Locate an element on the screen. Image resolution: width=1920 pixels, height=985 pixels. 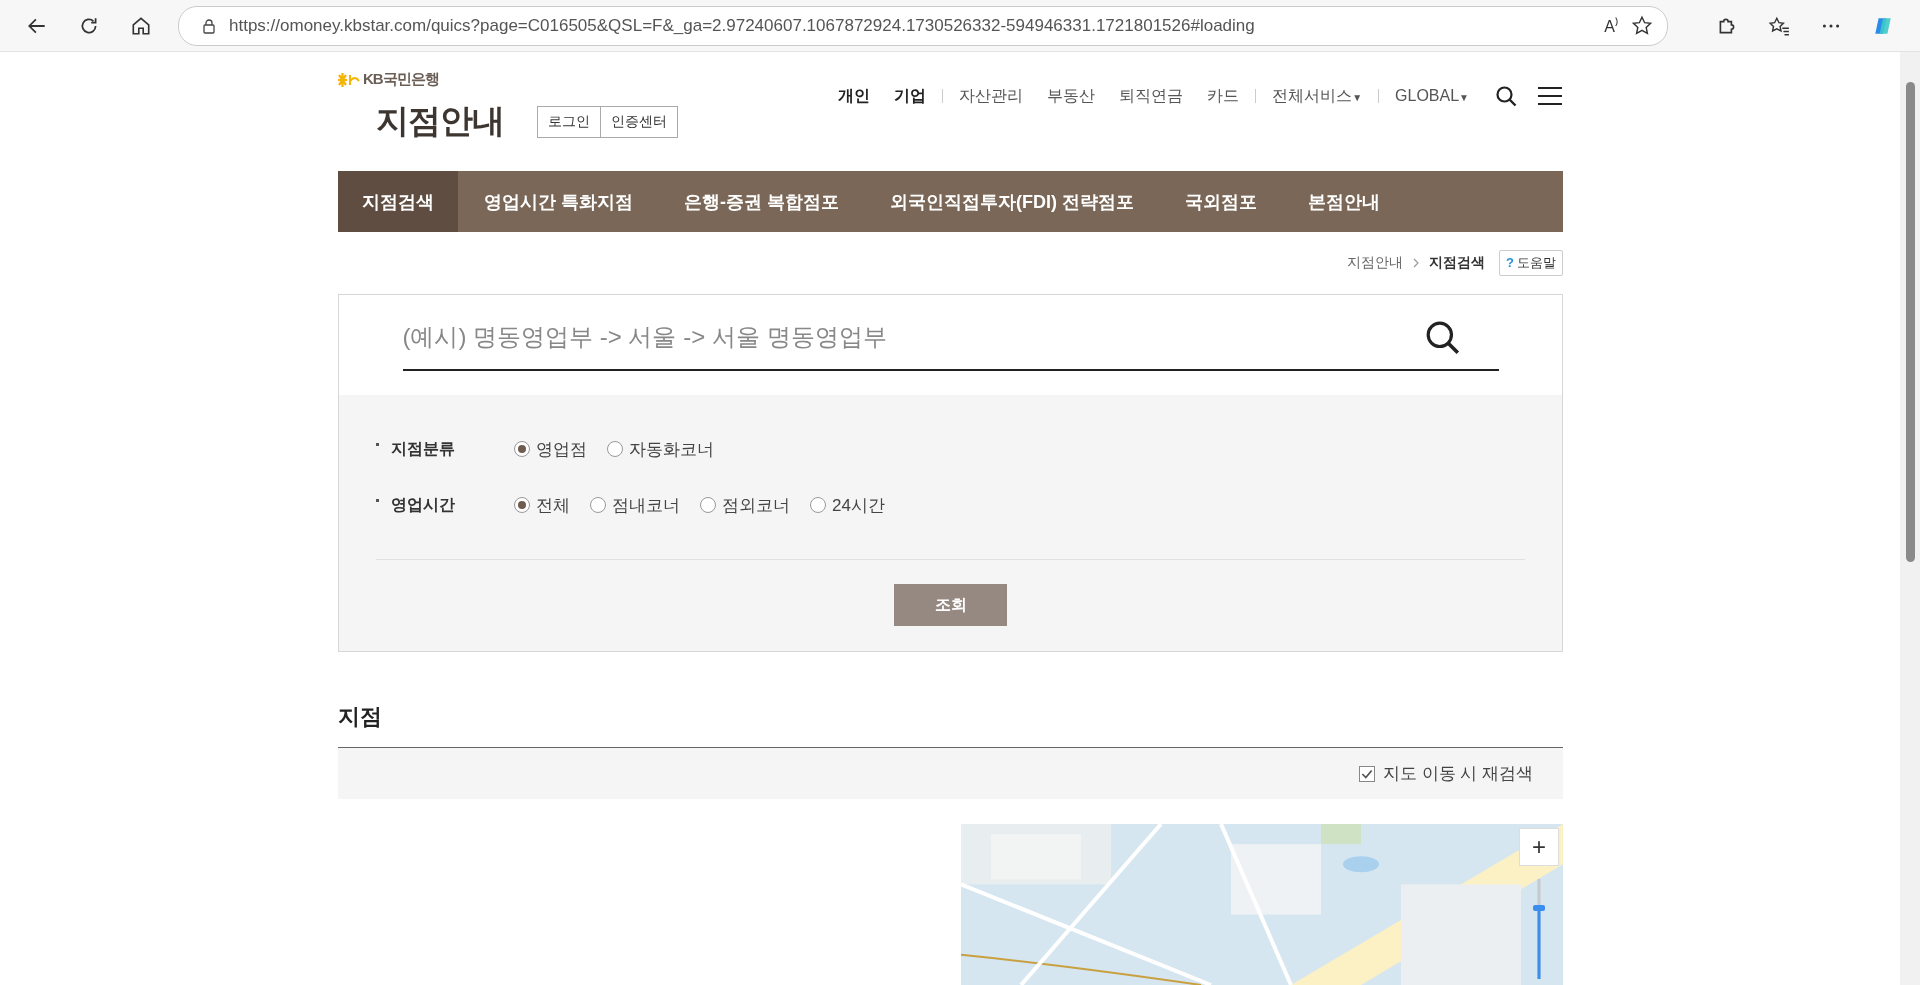
scrollbar-thumb is located at coordinates (1910, 322).